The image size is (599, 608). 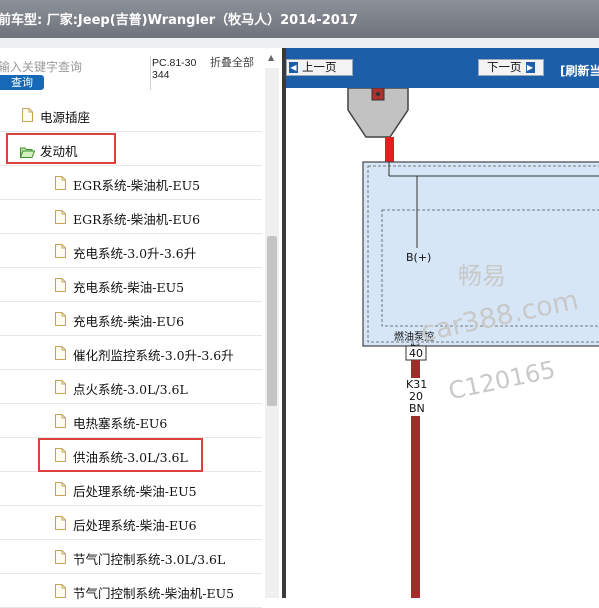 I want to click on tree-item: 充电系统-柴油-EU6, so click(x=131, y=319).